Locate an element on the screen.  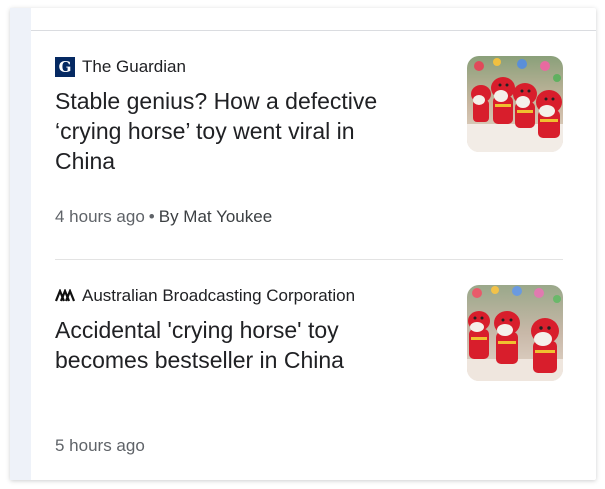
abc-logo-icon is located at coordinates (65, 296).